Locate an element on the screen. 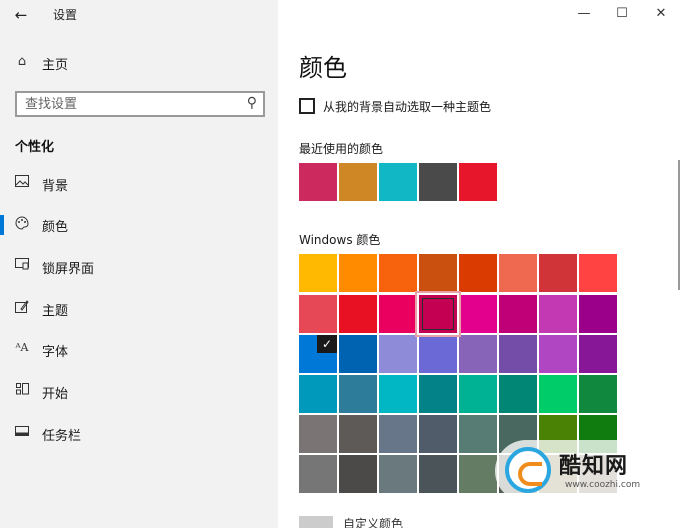 The width and height of the screenshot is (682, 528). auto-pick-row: 从我的背景自动选取一种主题色 is located at coordinates (479, 107).